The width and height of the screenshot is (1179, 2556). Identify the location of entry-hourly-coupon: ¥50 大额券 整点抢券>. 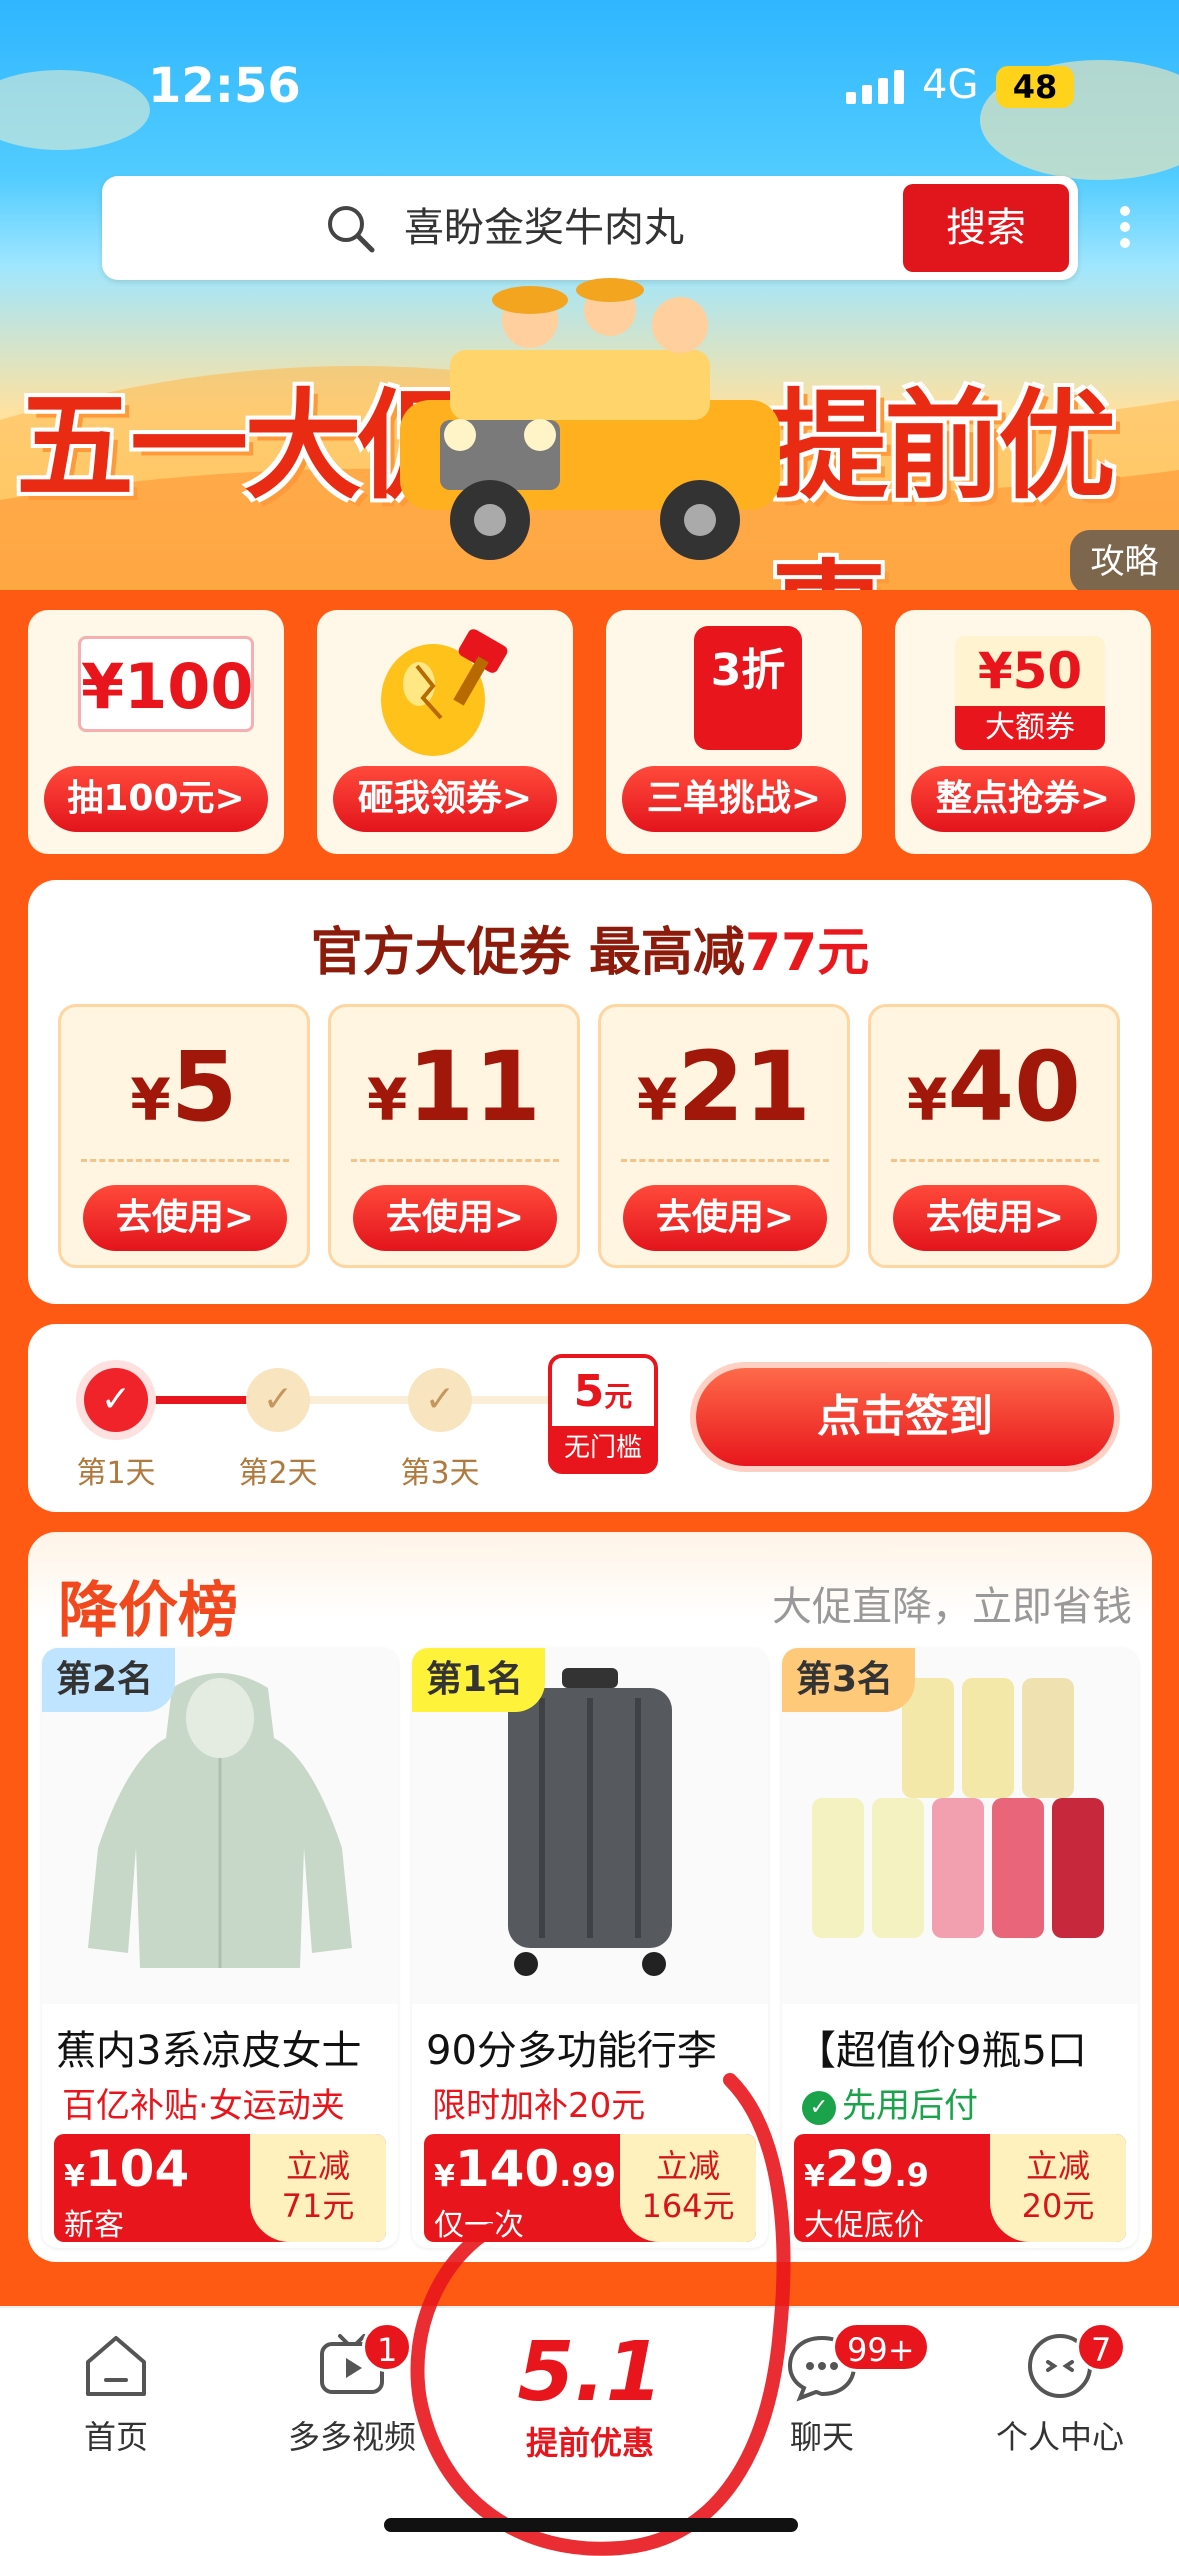
(1023, 732).